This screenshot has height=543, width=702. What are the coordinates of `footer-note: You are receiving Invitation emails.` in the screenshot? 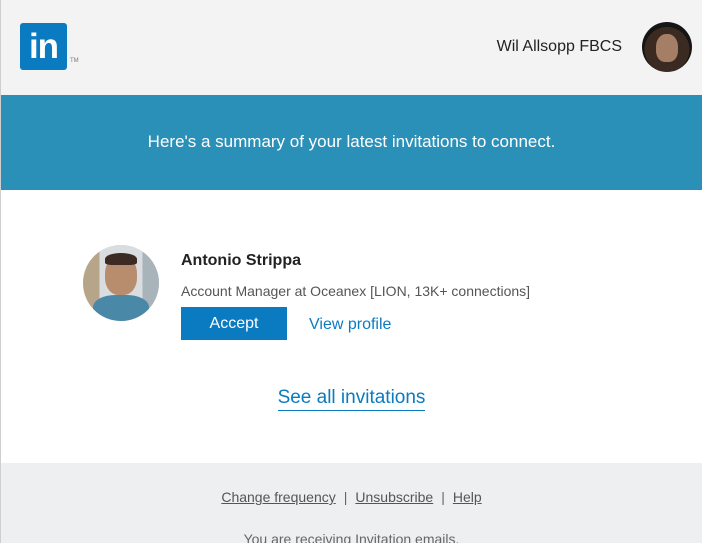 It's located at (351, 537).